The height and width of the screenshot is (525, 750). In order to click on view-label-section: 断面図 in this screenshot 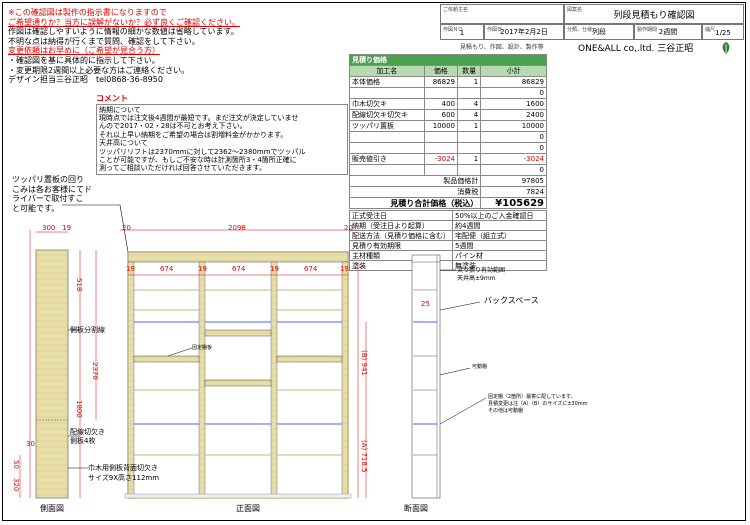, I will do `click(416, 508)`.